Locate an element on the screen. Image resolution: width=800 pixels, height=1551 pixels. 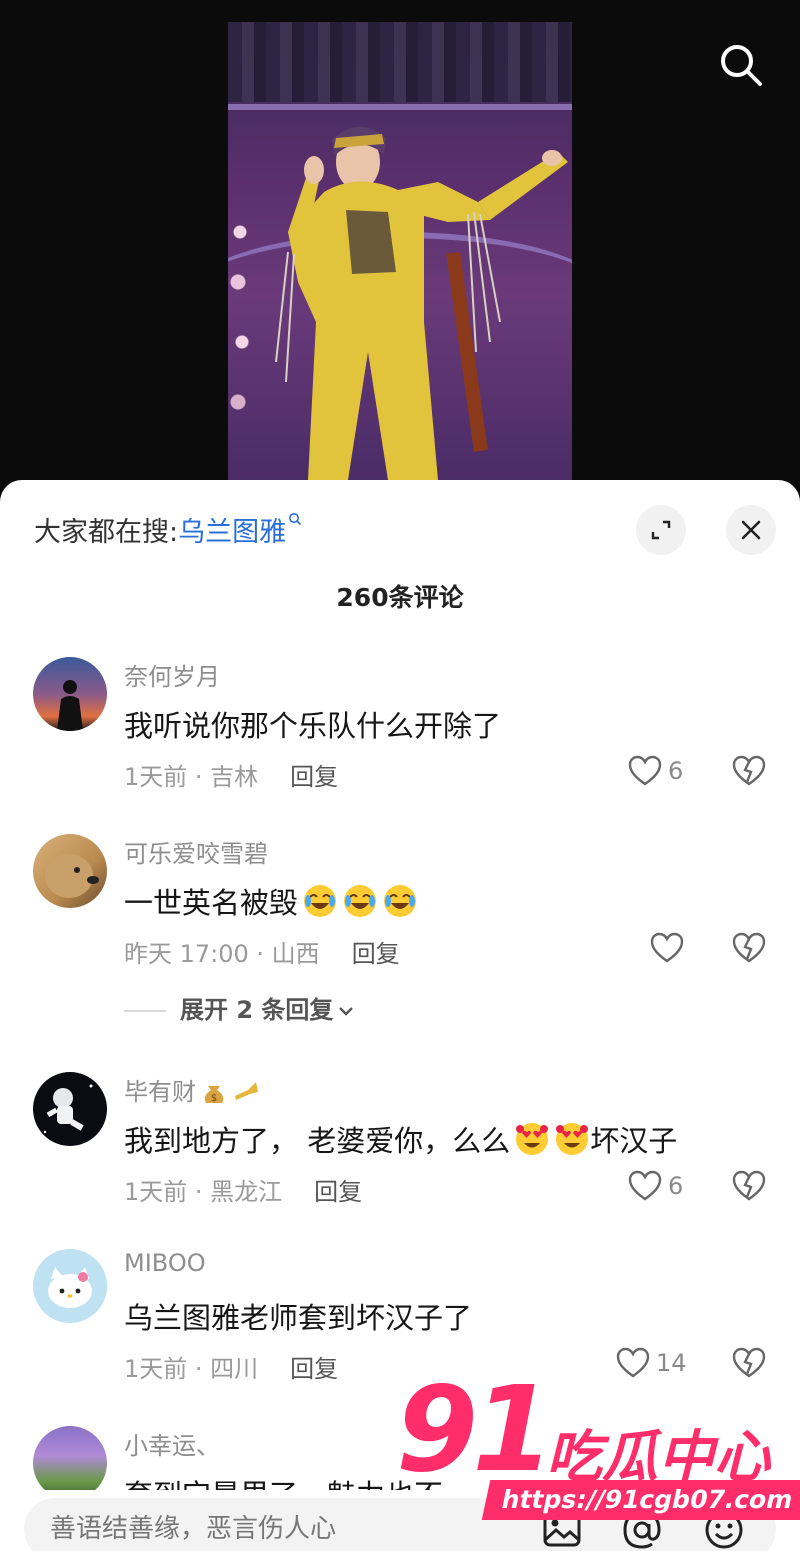
trending-search: 大家都在搜:乌兰图雅 is located at coordinates (168, 529).